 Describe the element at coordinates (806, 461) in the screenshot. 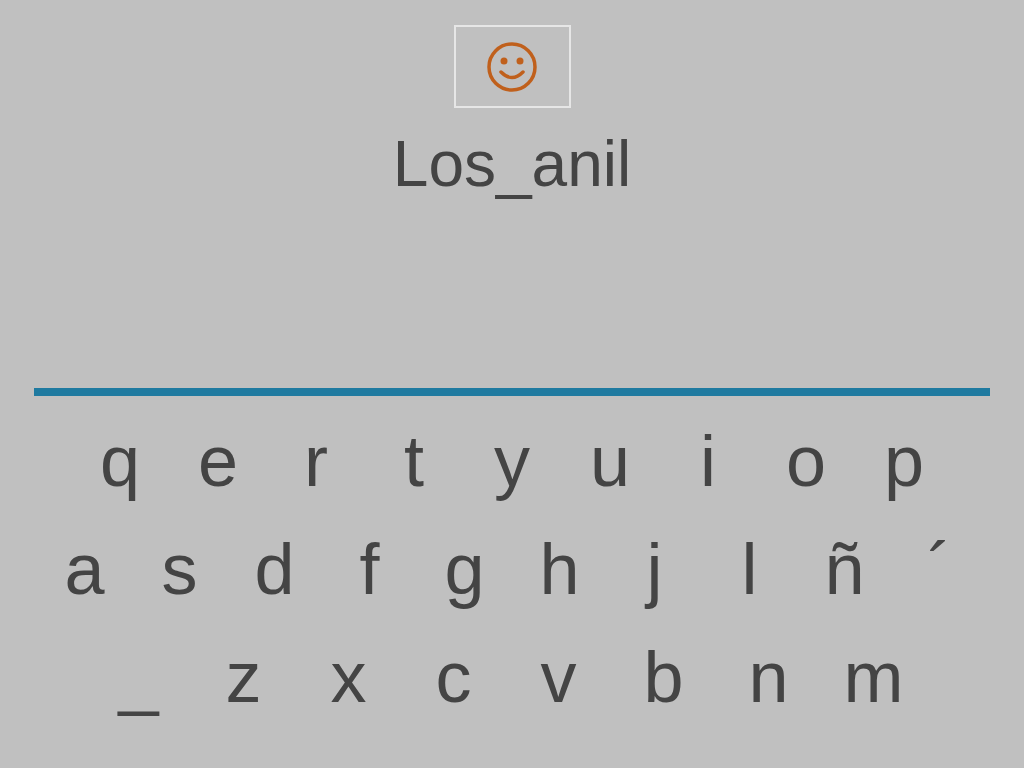

I see `key-button: o` at that location.